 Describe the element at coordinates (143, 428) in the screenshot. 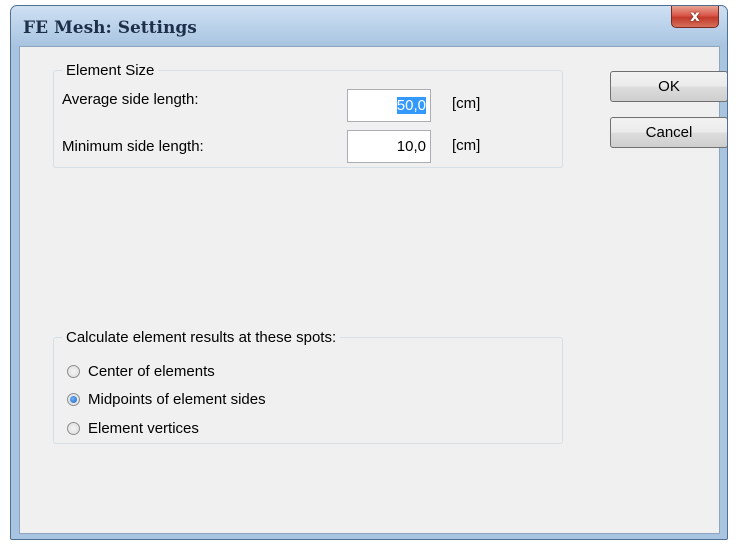

I see `radio-label: Element vertices` at that location.